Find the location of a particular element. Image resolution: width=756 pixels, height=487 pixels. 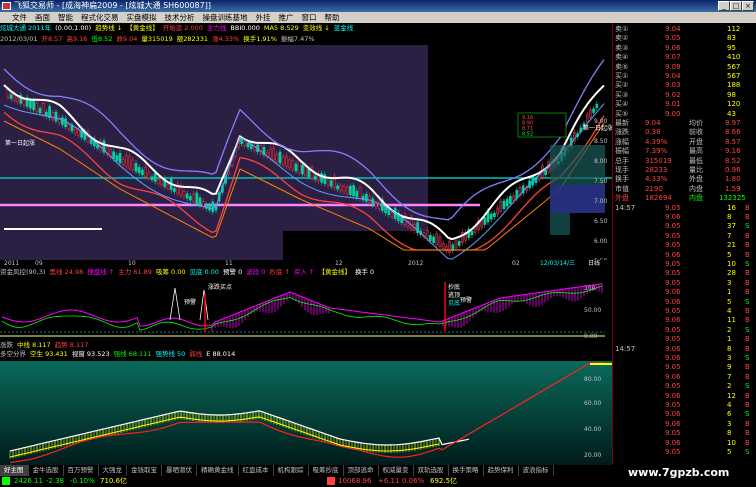

indicator-tab: 精确黄金线 is located at coordinates (218, 470).